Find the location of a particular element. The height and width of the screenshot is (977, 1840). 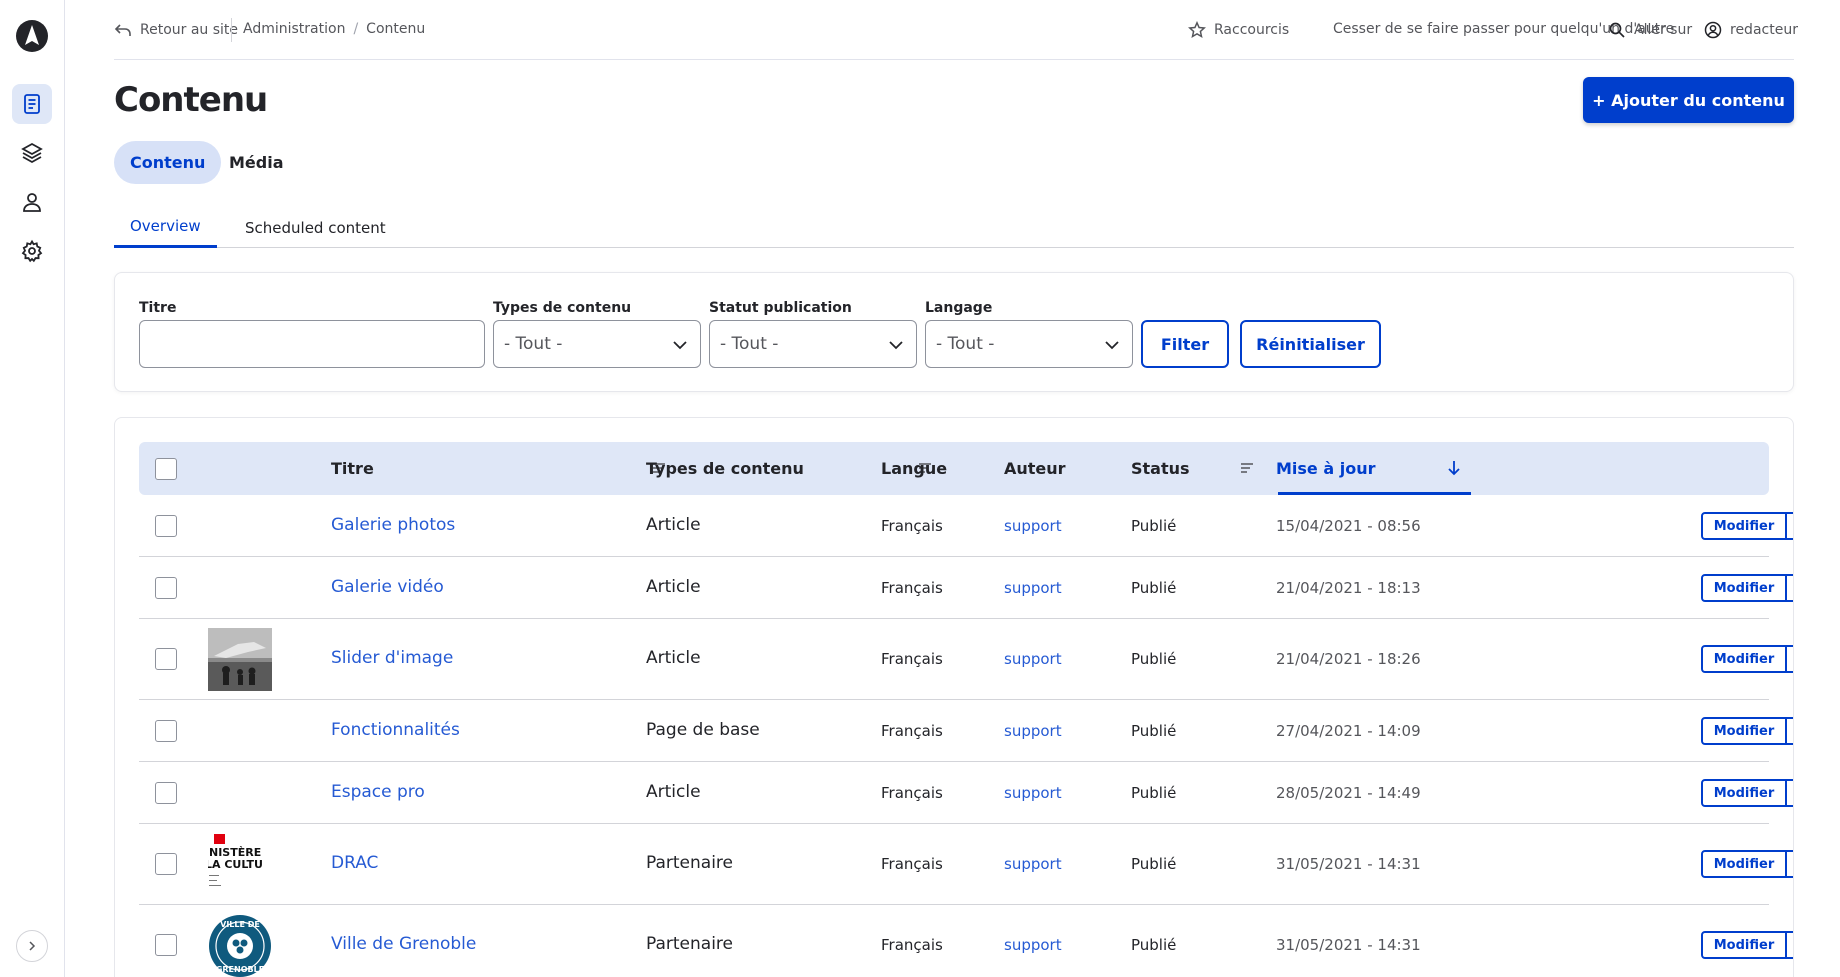

expand-sidebar-button is located at coordinates (32, 946).